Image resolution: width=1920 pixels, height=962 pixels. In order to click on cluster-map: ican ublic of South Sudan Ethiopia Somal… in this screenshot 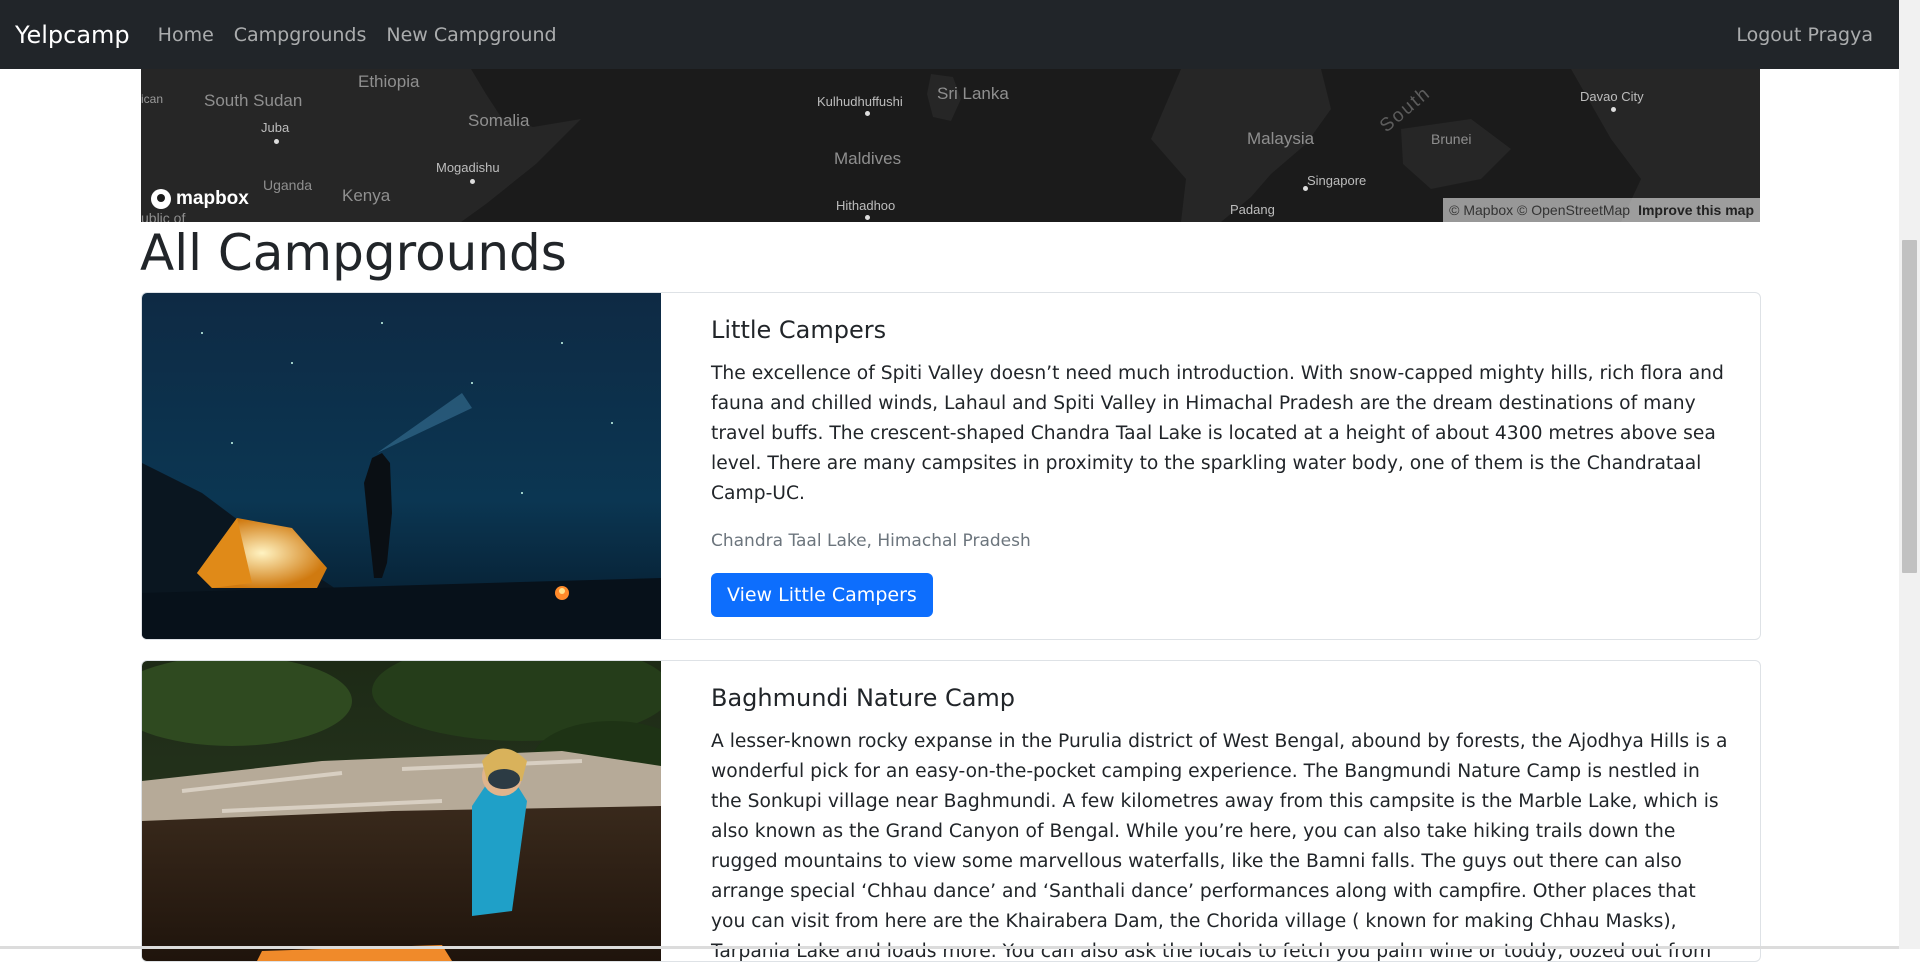, I will do `click(950, 145)`.